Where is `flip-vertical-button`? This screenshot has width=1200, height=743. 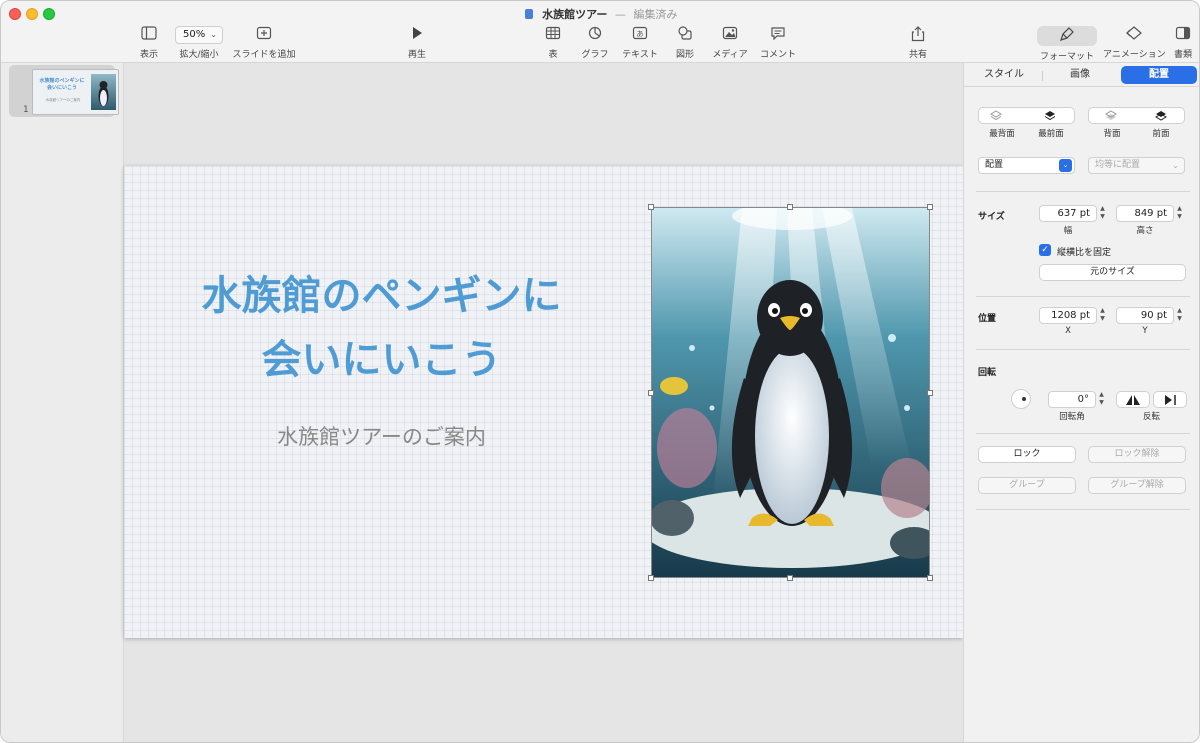
flip-vertical-button is located at coordinates (1170, 399).